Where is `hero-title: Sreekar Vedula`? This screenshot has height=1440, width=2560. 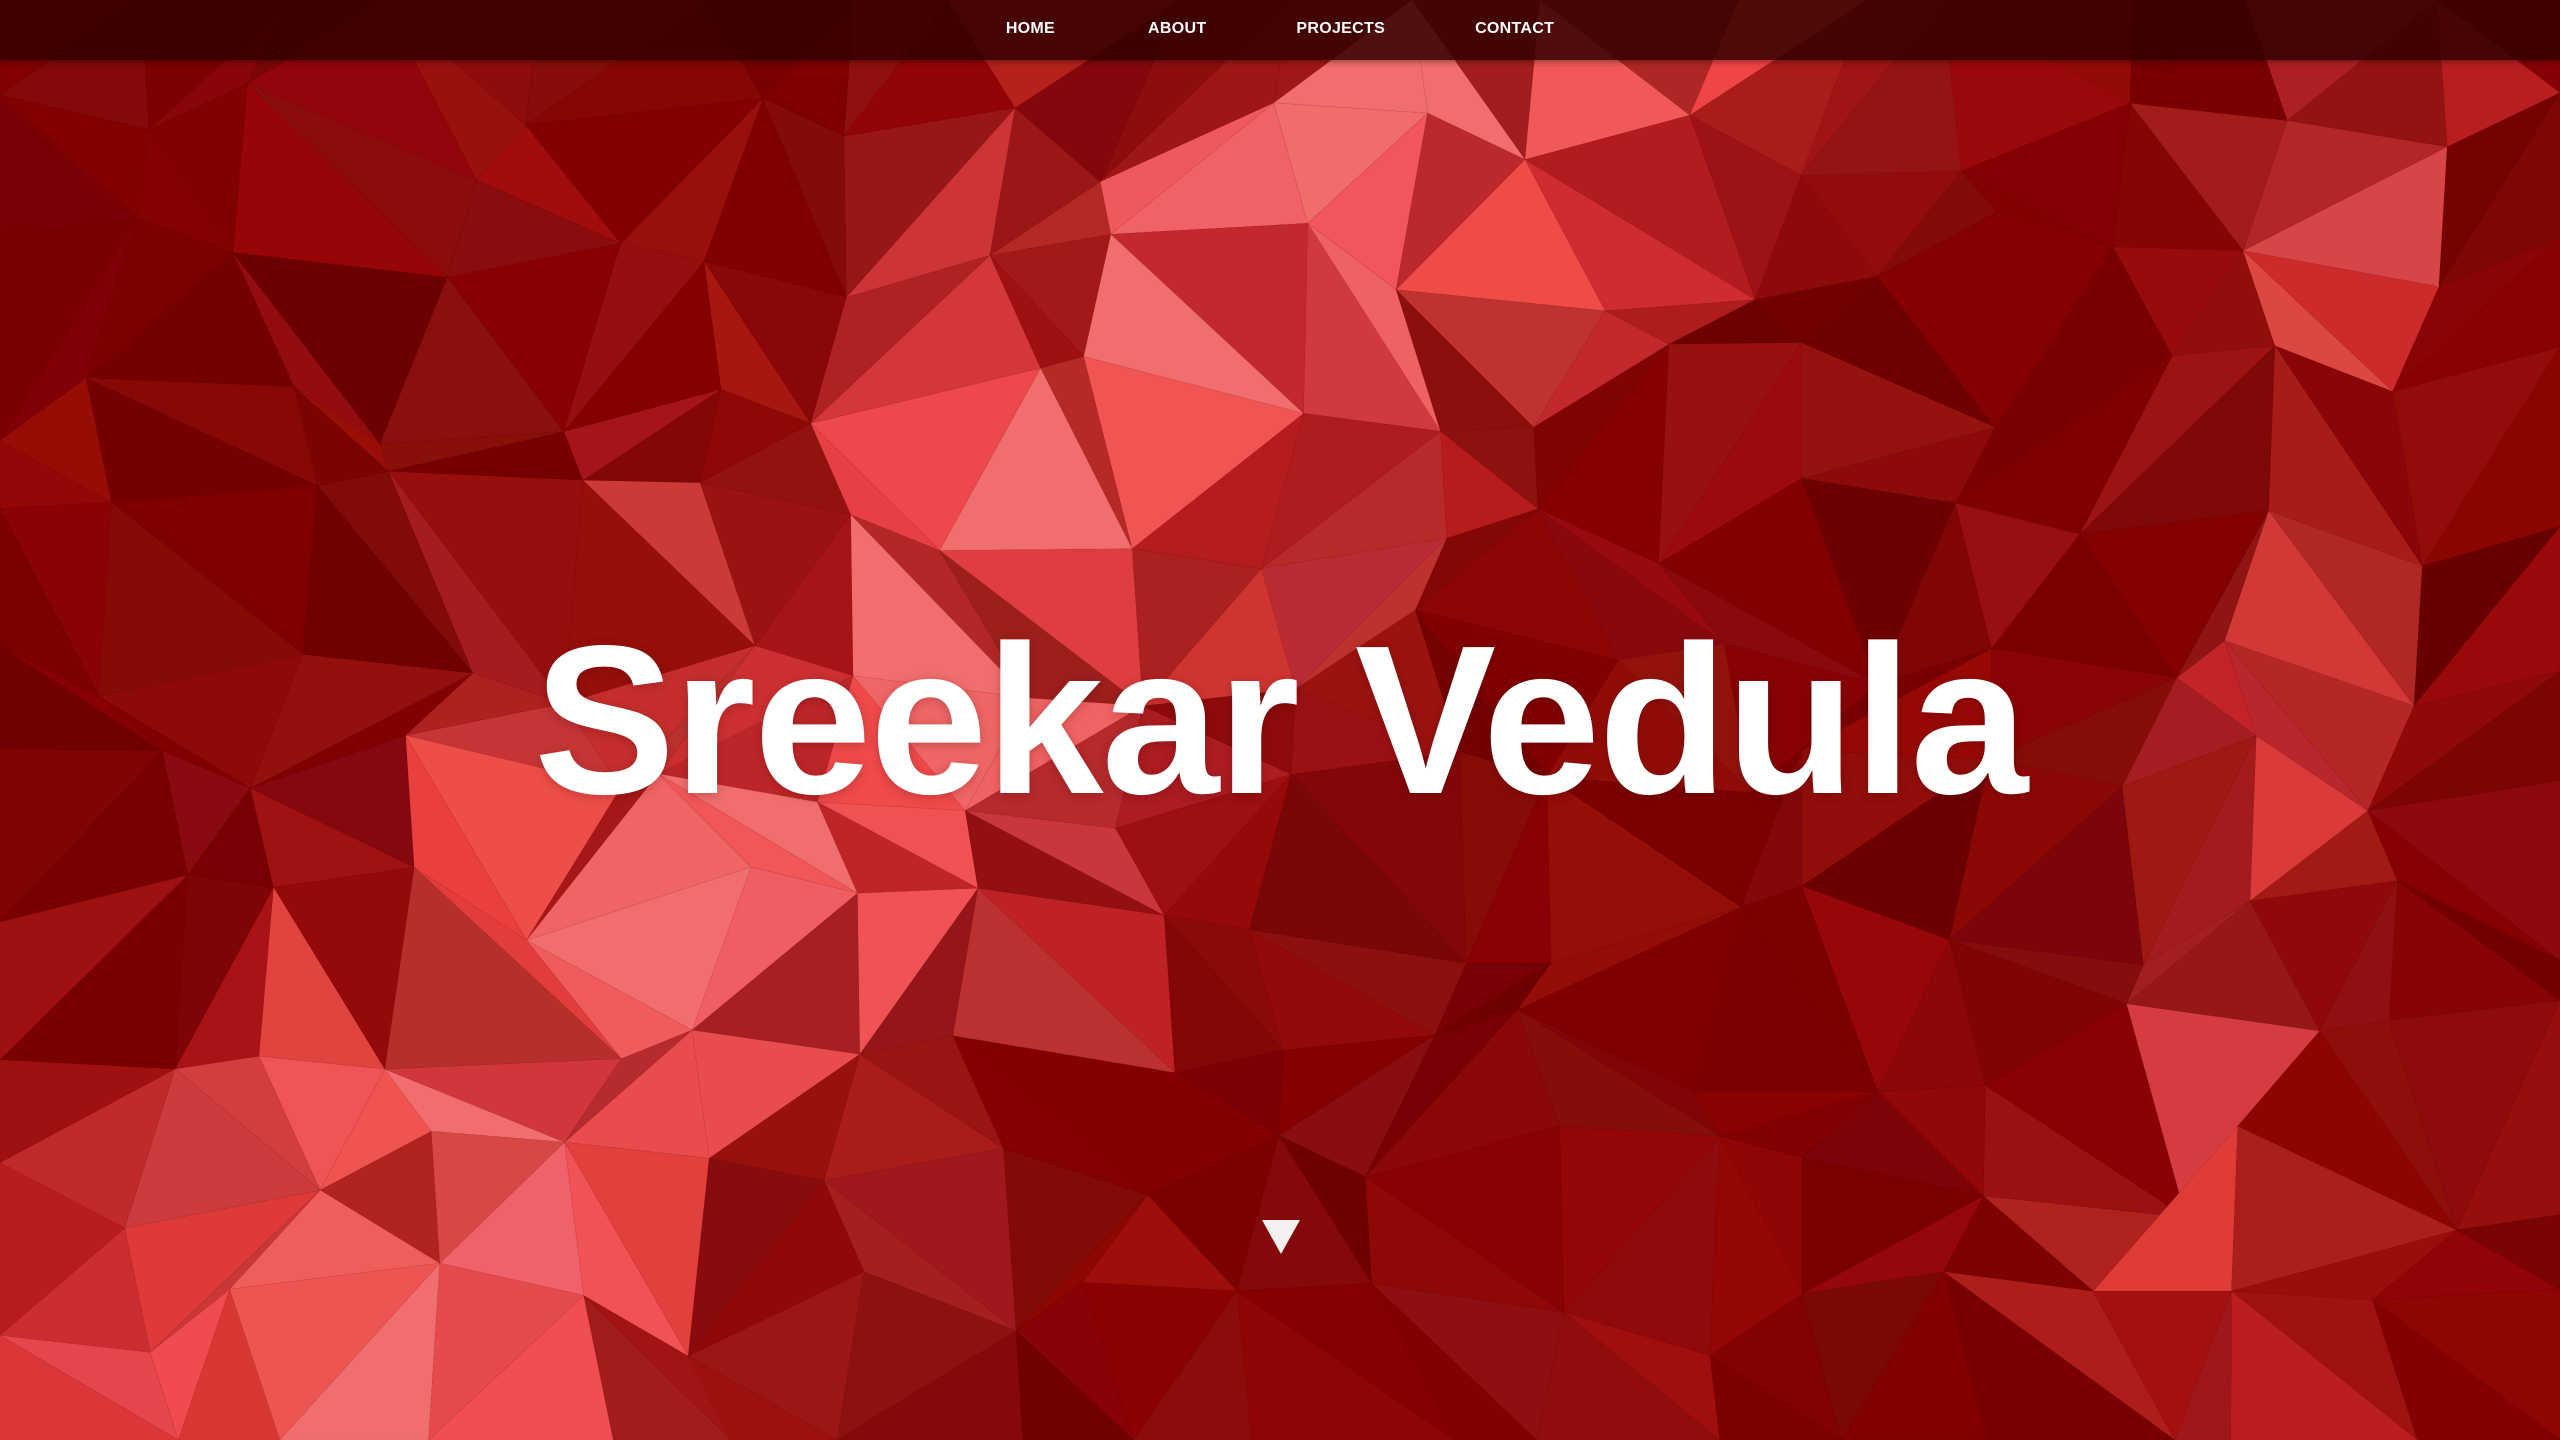
hero-title: Sreekar Vedula is located at coordinates (1280, 719).